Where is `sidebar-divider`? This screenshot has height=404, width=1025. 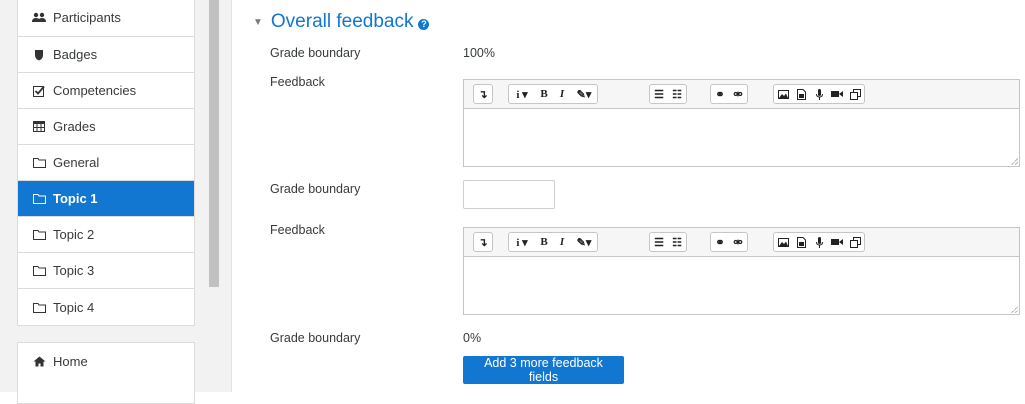
sidebar-divider is located at coordinates (231, 196).